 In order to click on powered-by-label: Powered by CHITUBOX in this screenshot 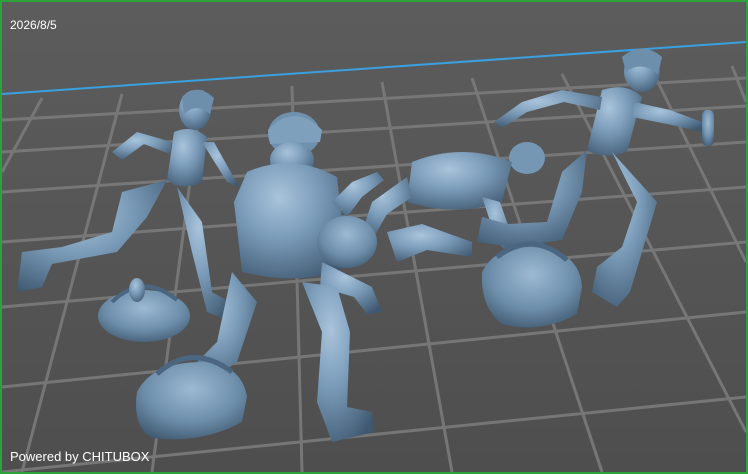, I will do `click(80, 456)`.